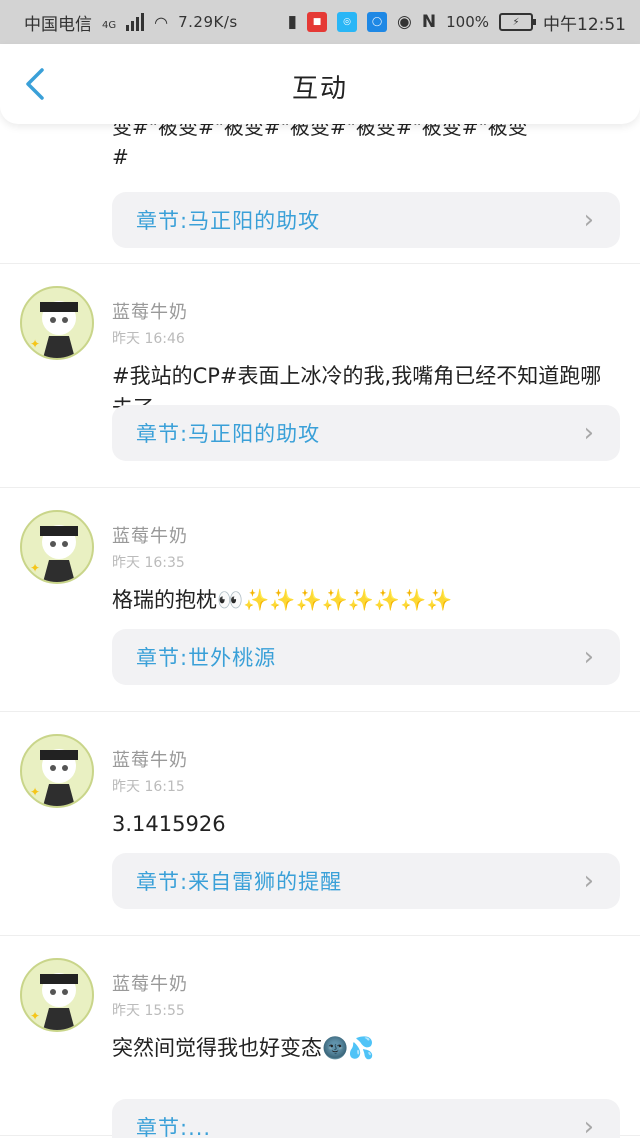  What do you see at coordinates (208, 22) in the screenshot?
I see `net-speed: 7.29K/s` at bounding box center [208, 22].